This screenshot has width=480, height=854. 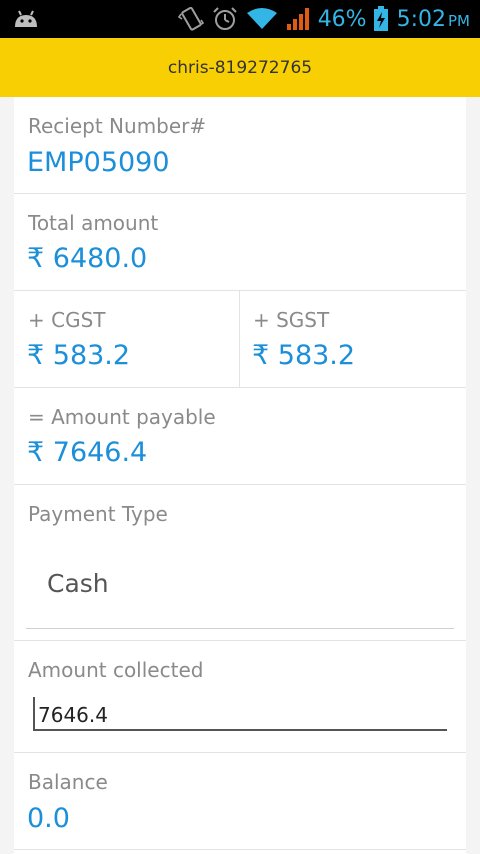 I want to click on amount-collected-input: 7646.4, so click(x=240, y=714).